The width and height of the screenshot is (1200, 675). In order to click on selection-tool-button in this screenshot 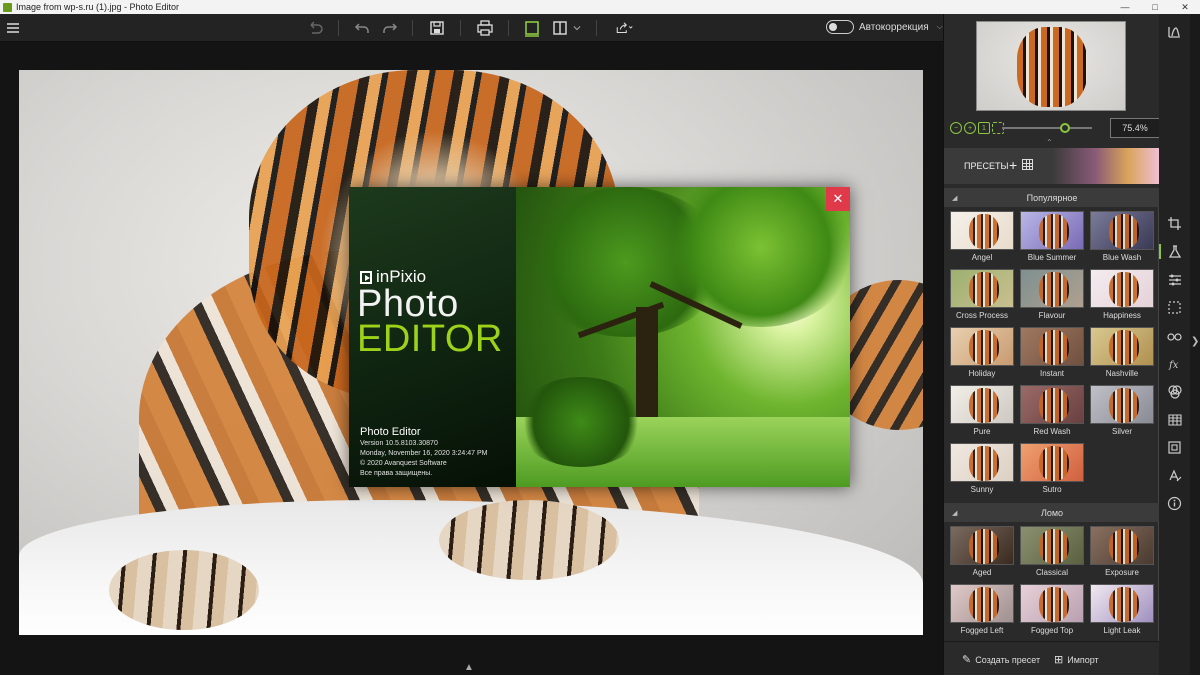, I will do `click(1174, 307)`.